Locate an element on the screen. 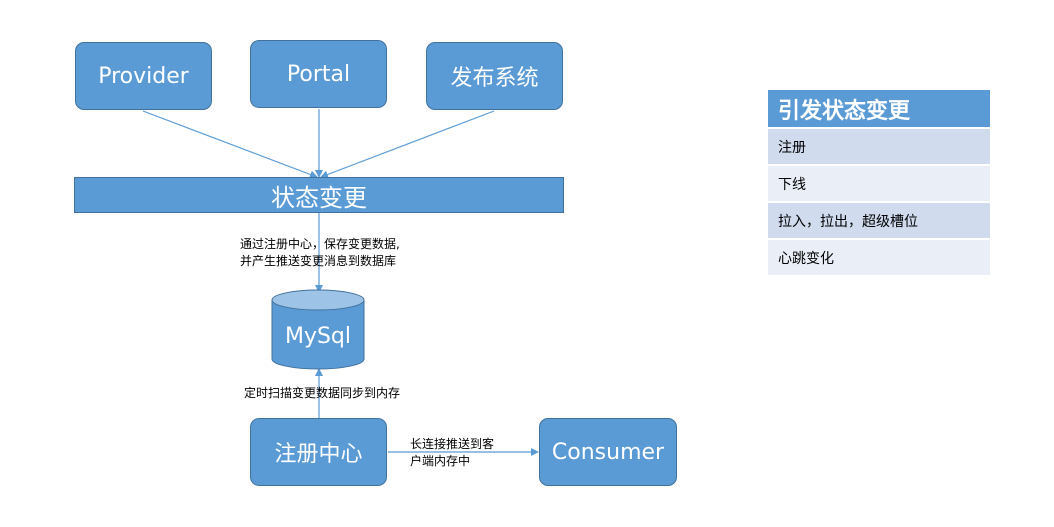 The height and width of the screenshot is (527, 1054). edge-provider-to-state is located at coordinates (230, 144).